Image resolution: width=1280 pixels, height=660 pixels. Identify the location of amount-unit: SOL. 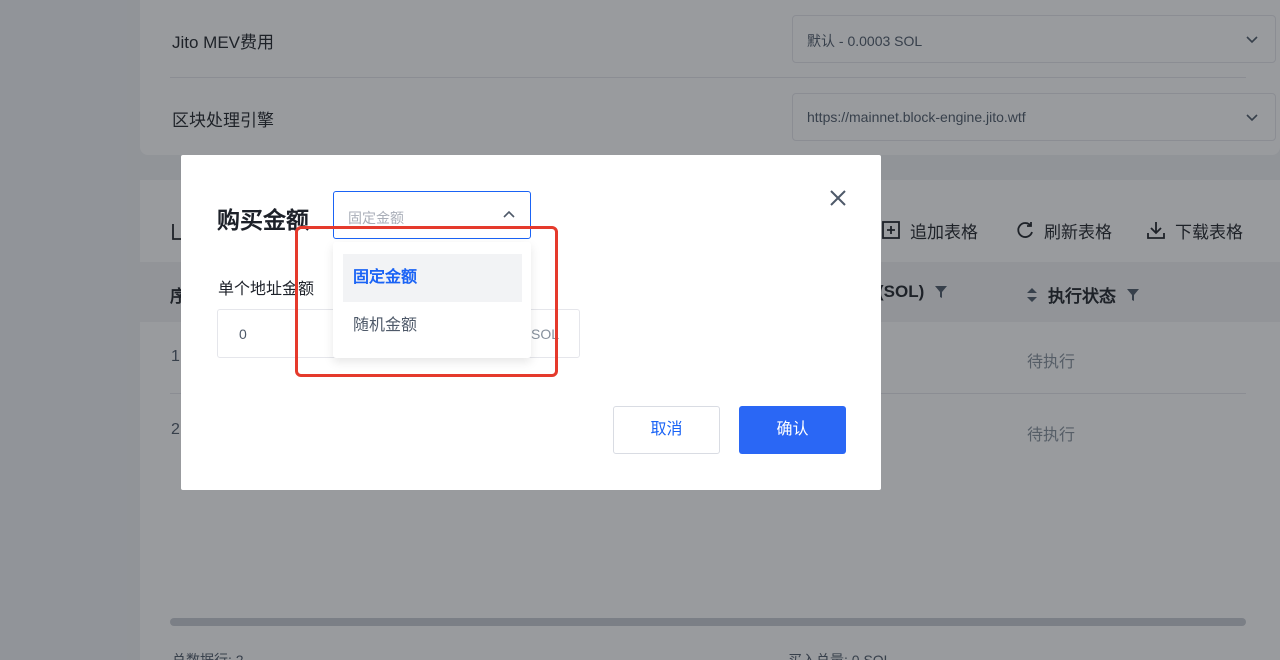
(544, 334).